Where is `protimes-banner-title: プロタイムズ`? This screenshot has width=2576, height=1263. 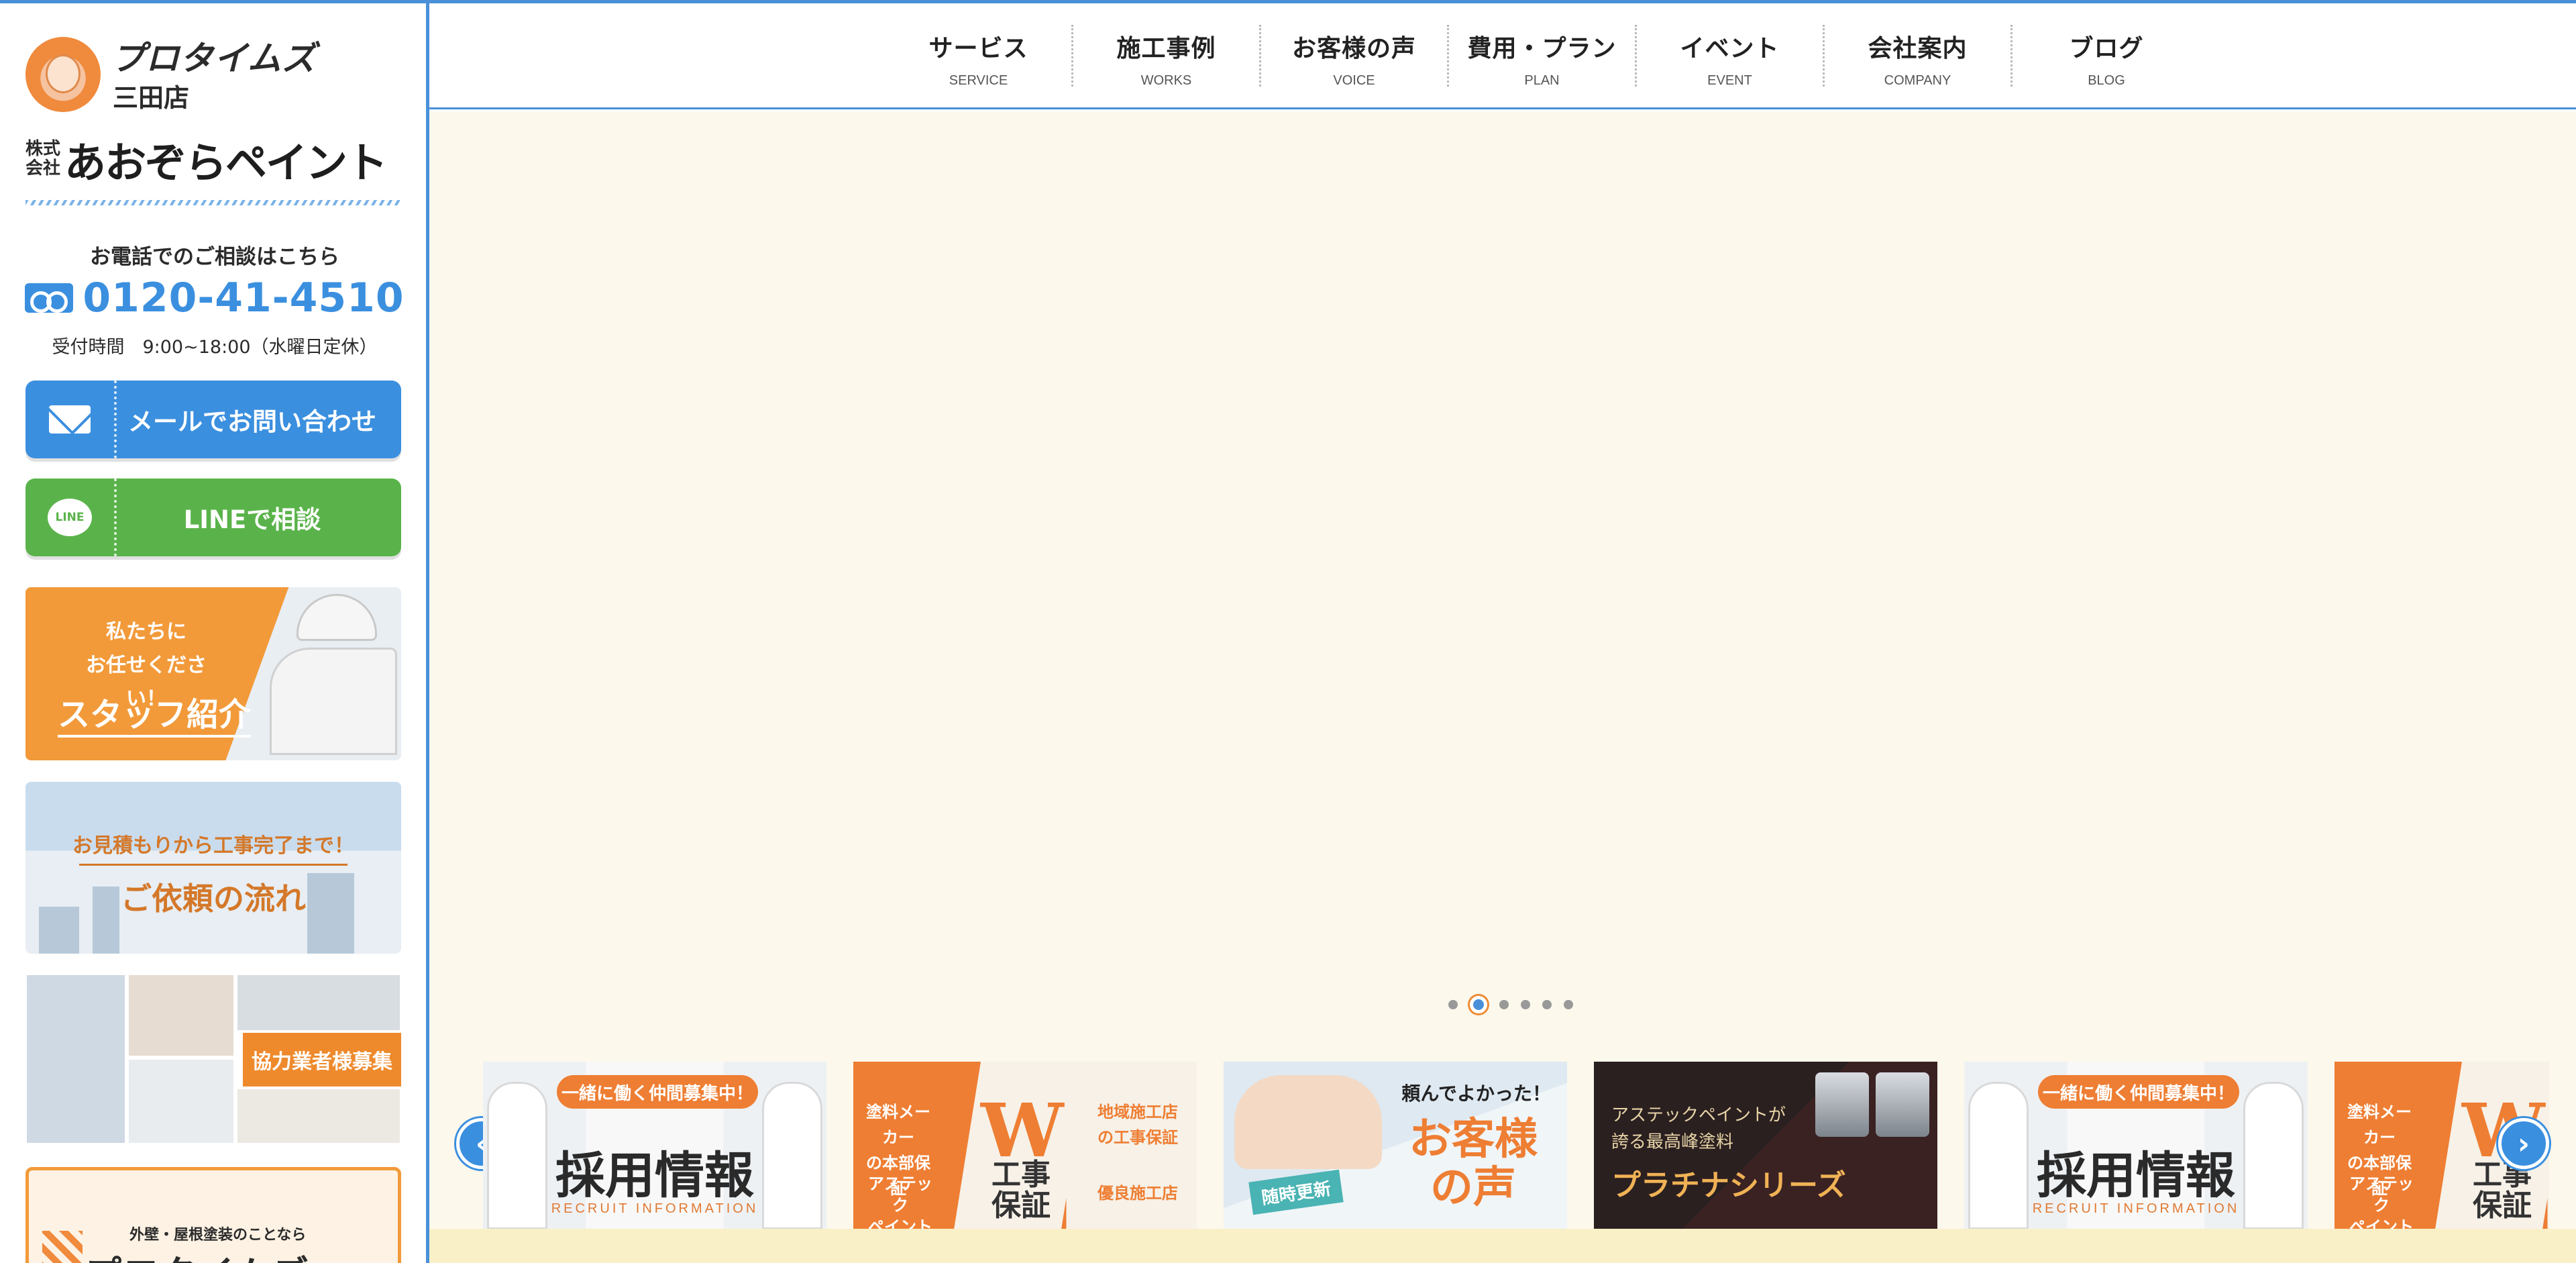
protimes-banner-title: プロタイムズ is located at coordinates (197, 1254).